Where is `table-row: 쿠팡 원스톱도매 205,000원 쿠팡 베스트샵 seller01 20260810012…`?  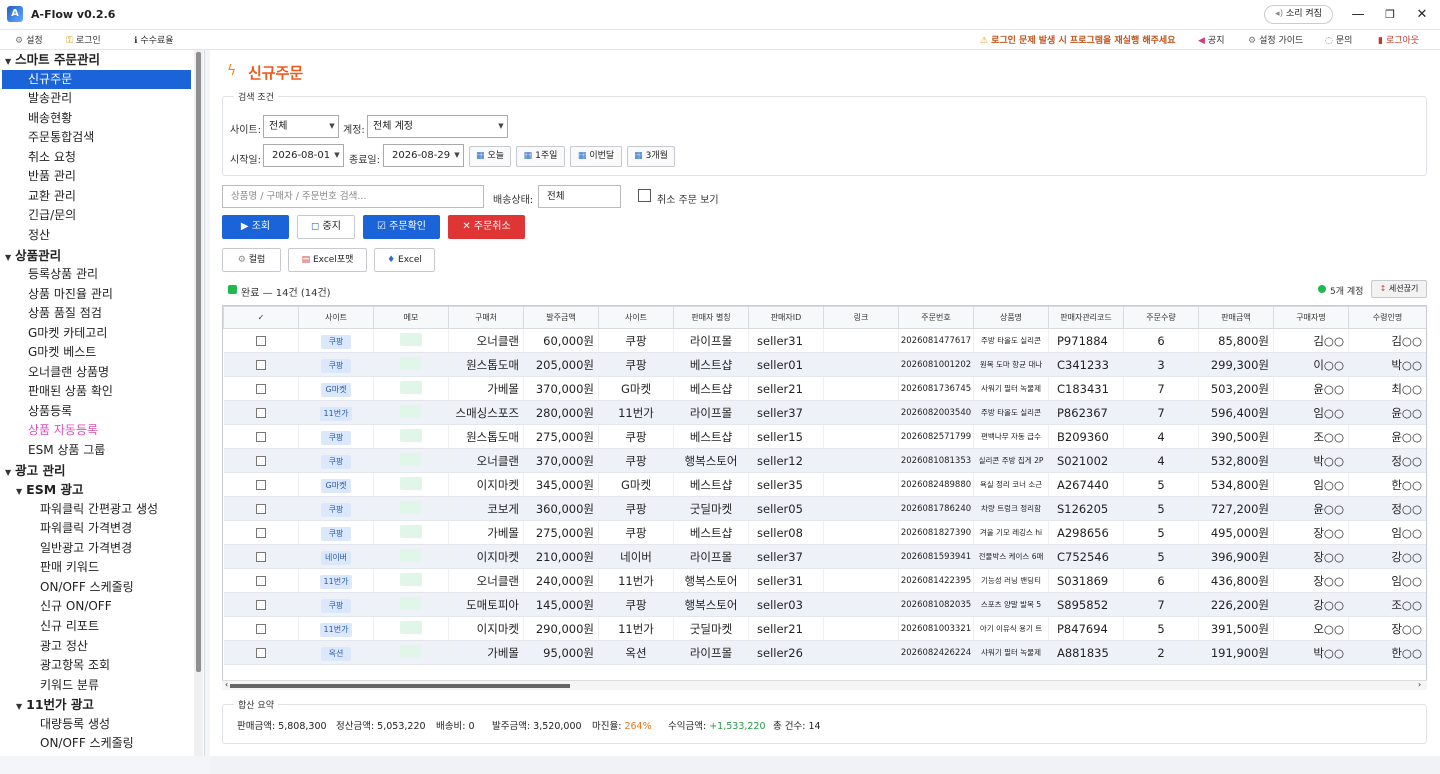 table-row: 쿠팡 원스톱도매 205,000원 쿠팡 베스트샵 seller01 20260810012… is located at coordinates (824, 364).